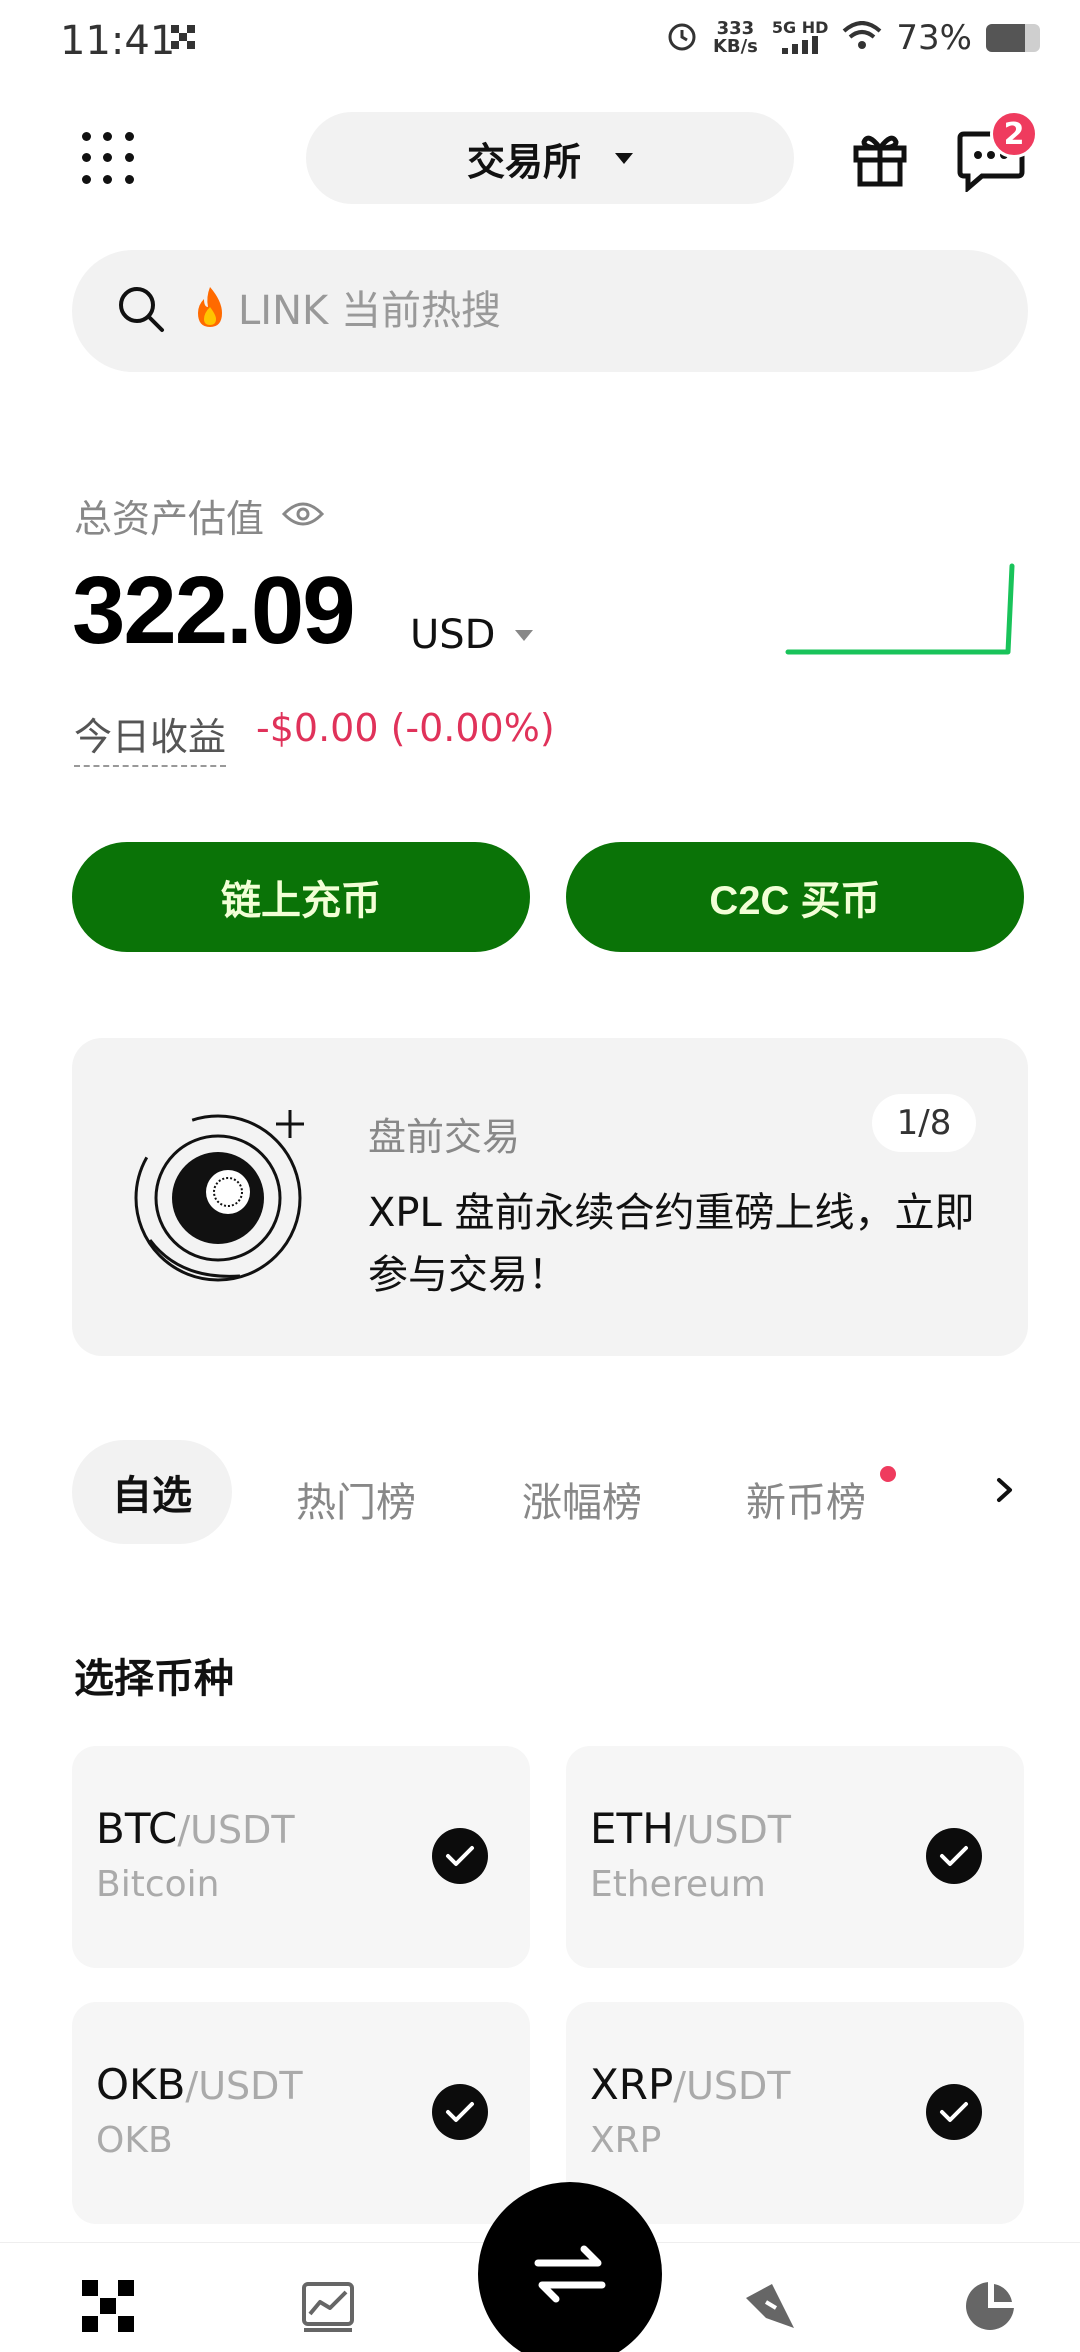 Image resolution: width=1080 pixels, height=2352 pixels. I want to click on alarm-icon, so click(682, 38).